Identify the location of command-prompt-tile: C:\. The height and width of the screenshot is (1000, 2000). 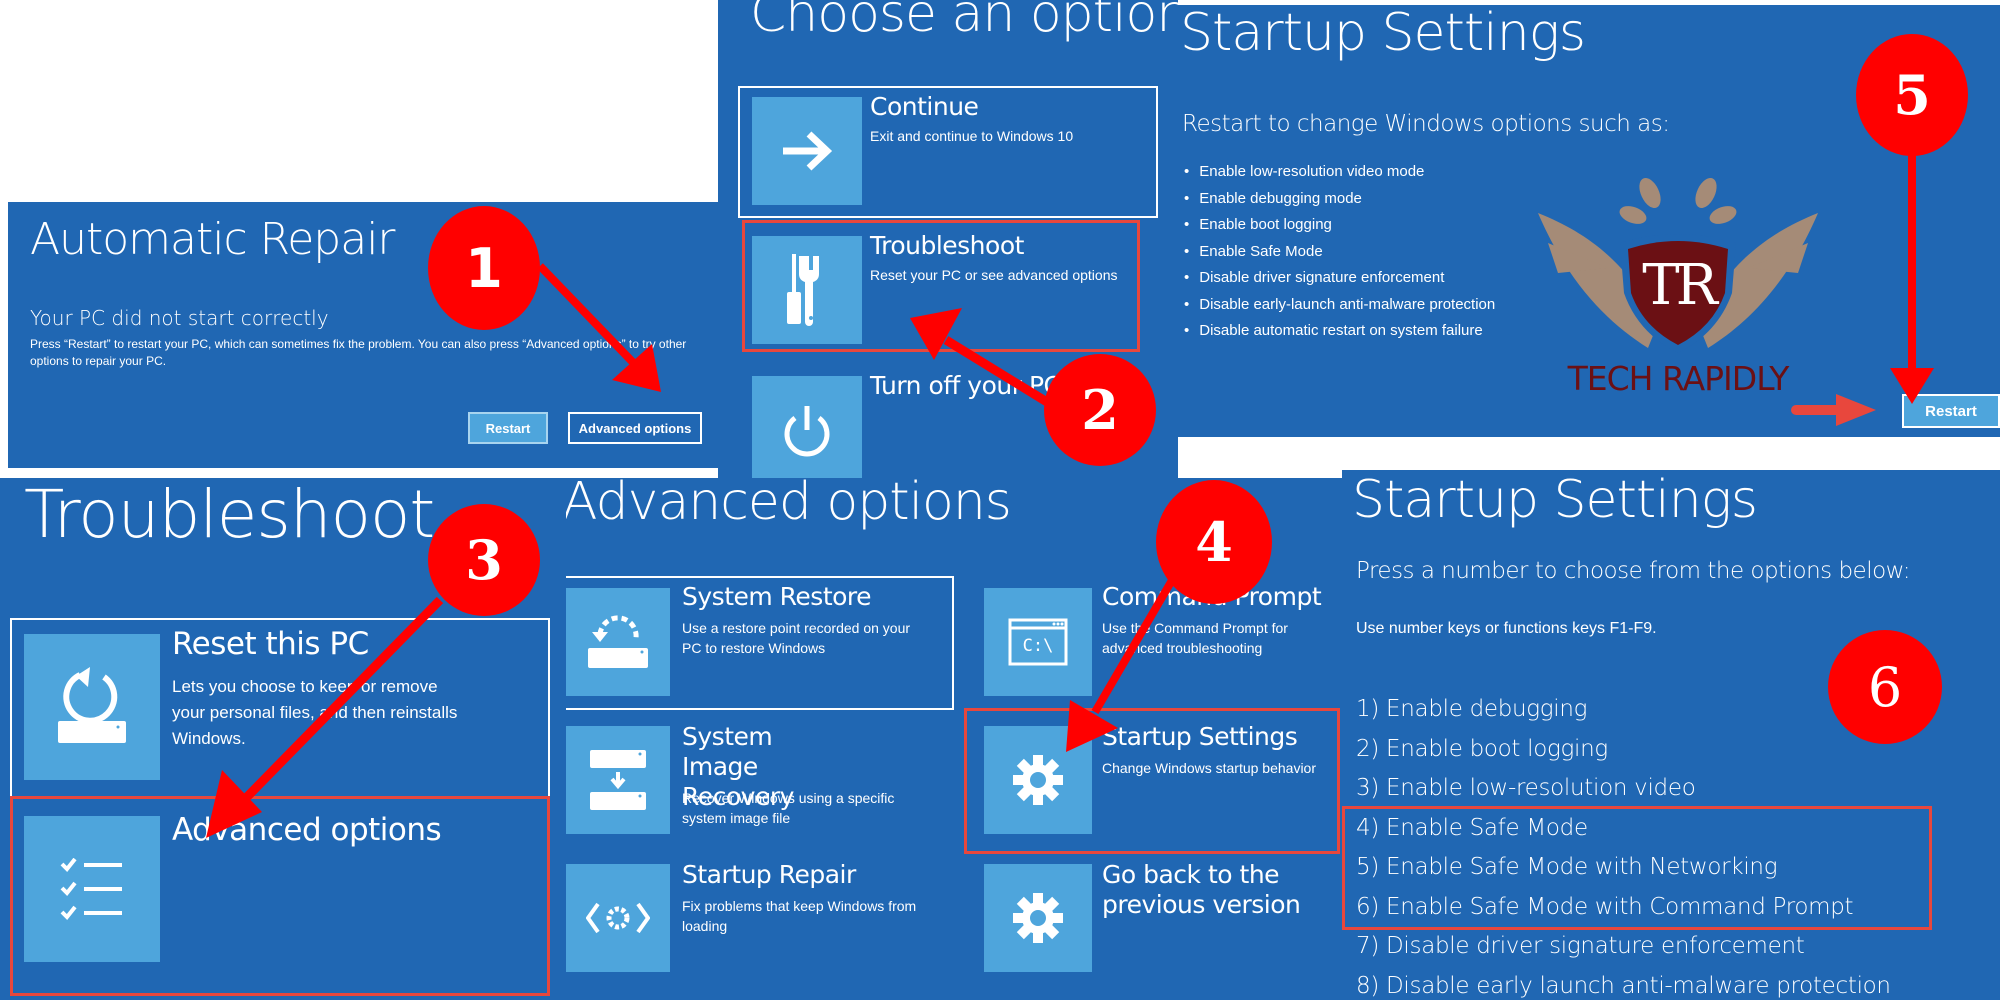
(1038, 642).